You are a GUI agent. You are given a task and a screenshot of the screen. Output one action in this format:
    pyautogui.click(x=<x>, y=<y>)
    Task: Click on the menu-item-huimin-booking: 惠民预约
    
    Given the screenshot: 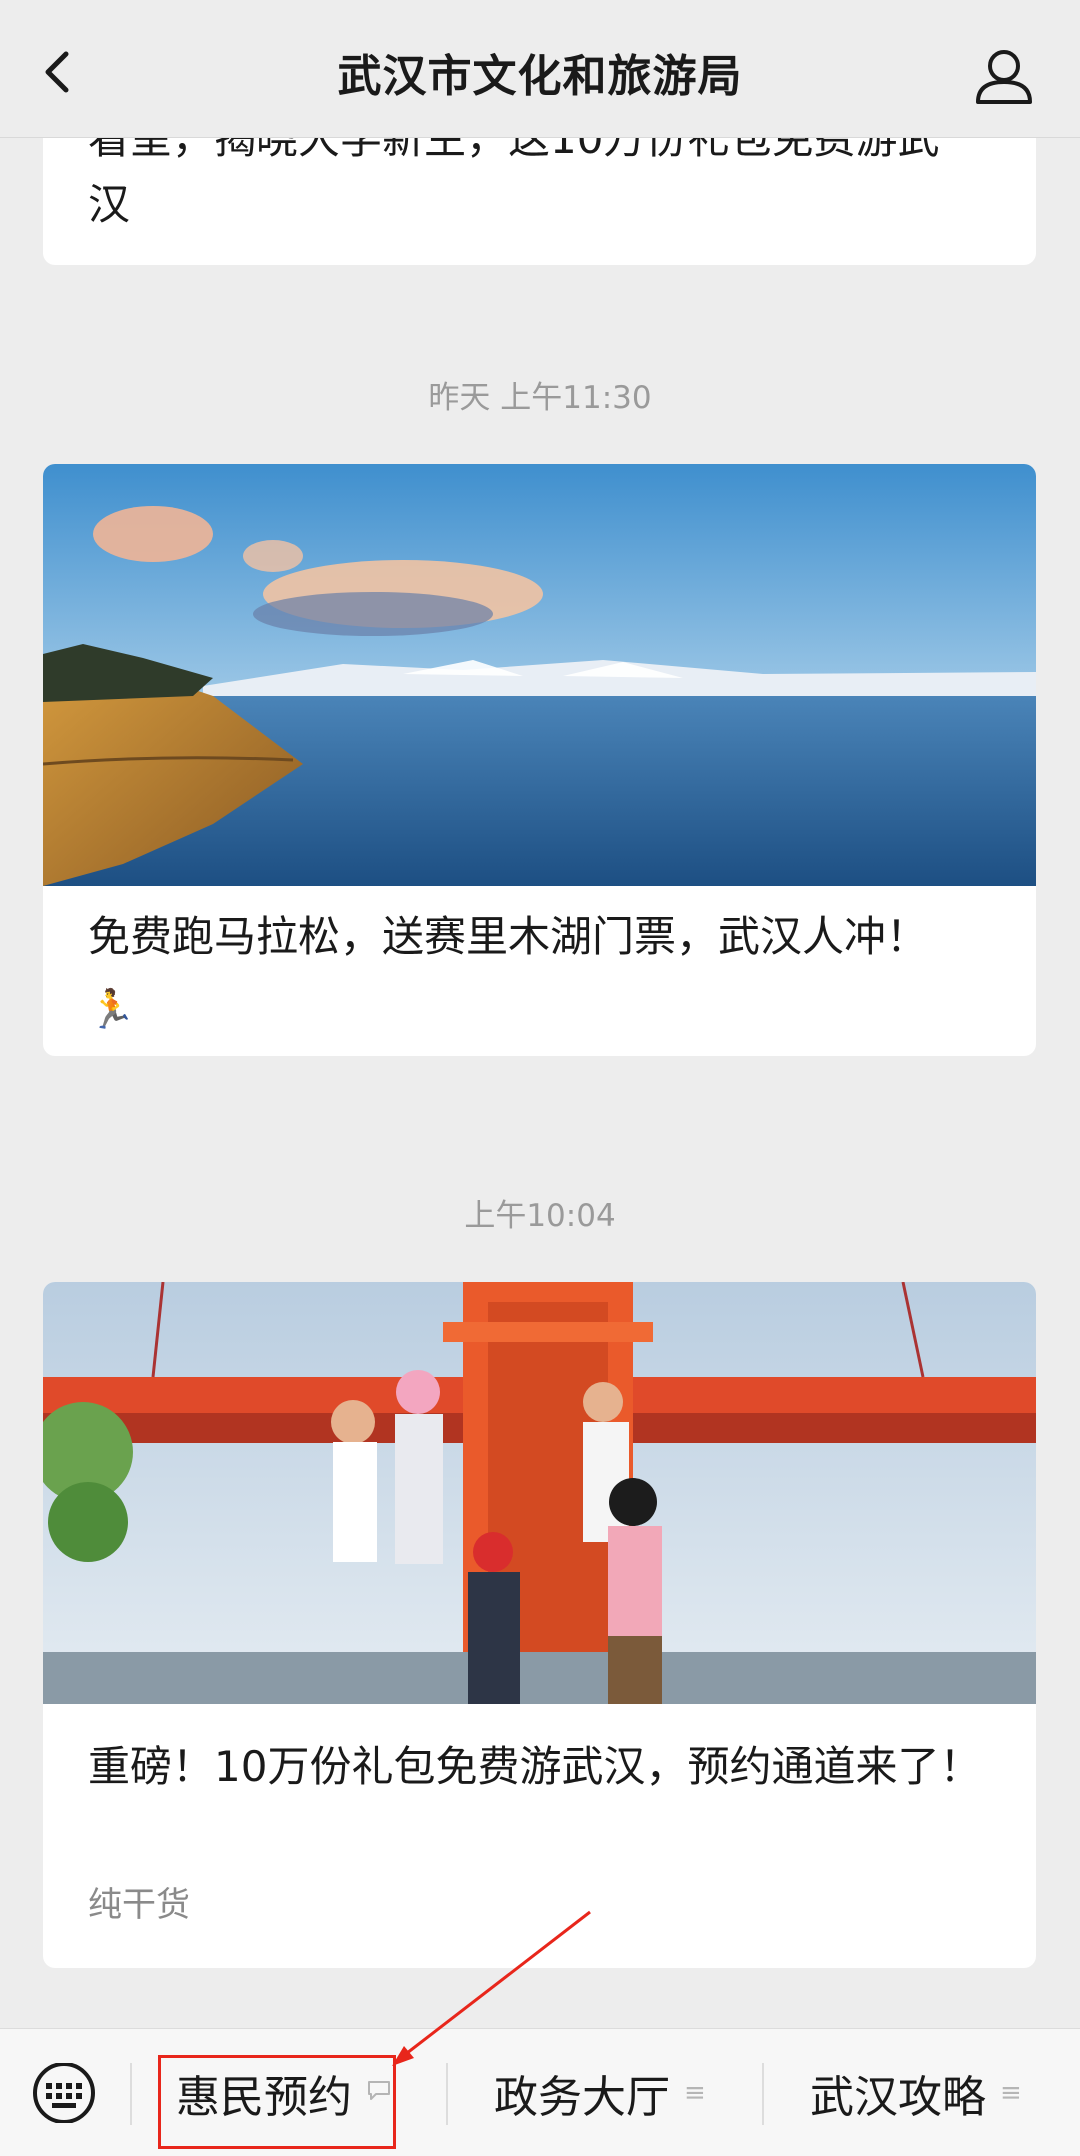 What is the action you would take?
    pyautogui.click(x=284, y=2093)
    